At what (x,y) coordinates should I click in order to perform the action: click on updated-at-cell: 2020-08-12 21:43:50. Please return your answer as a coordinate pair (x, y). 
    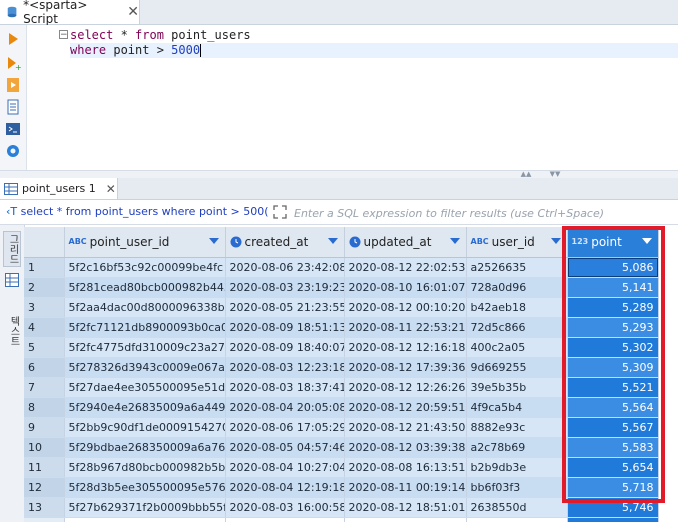
    Looking at the image, I should click on (405, 427).